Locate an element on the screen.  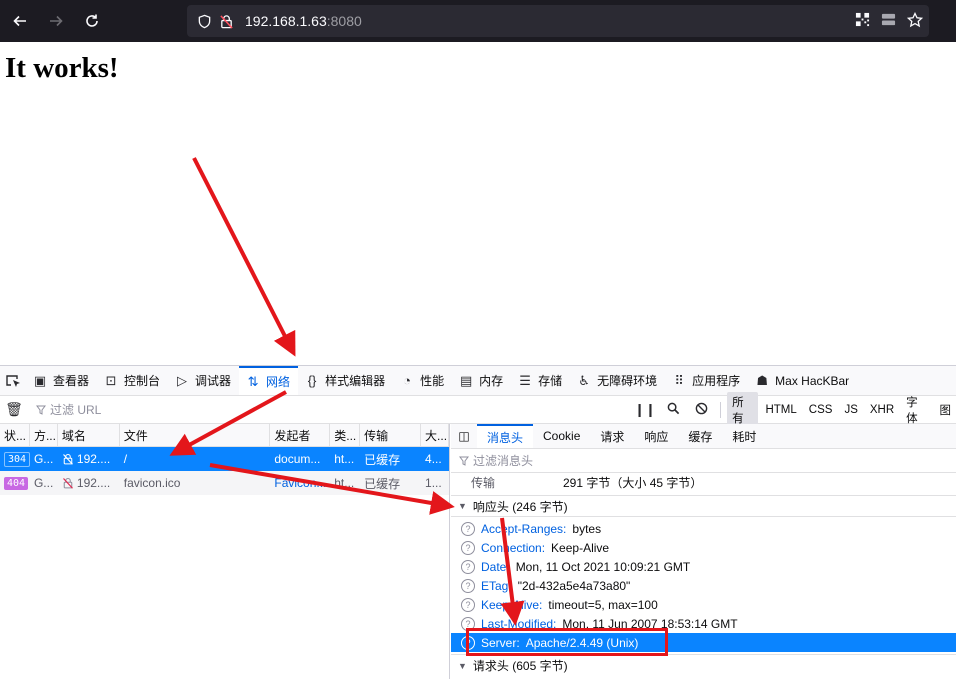
header-name: Date: is located at coordinates (495, 566).